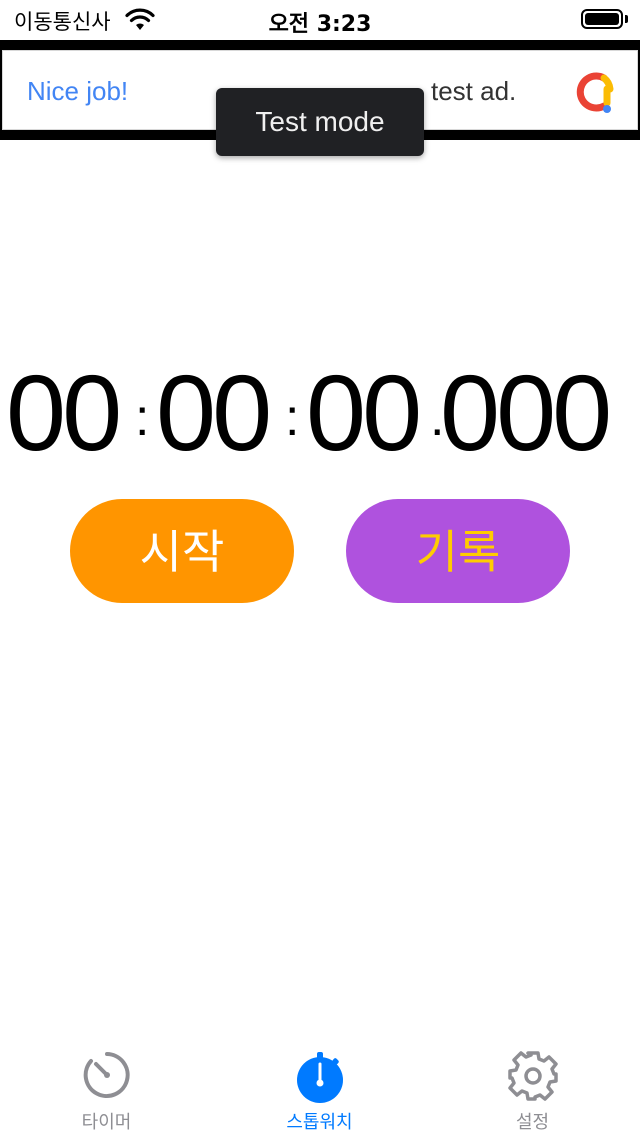  What do you see at coordinates (106, 1075) in the screenshot?
I see `timer-icon` at bounding box center [106, 1075].